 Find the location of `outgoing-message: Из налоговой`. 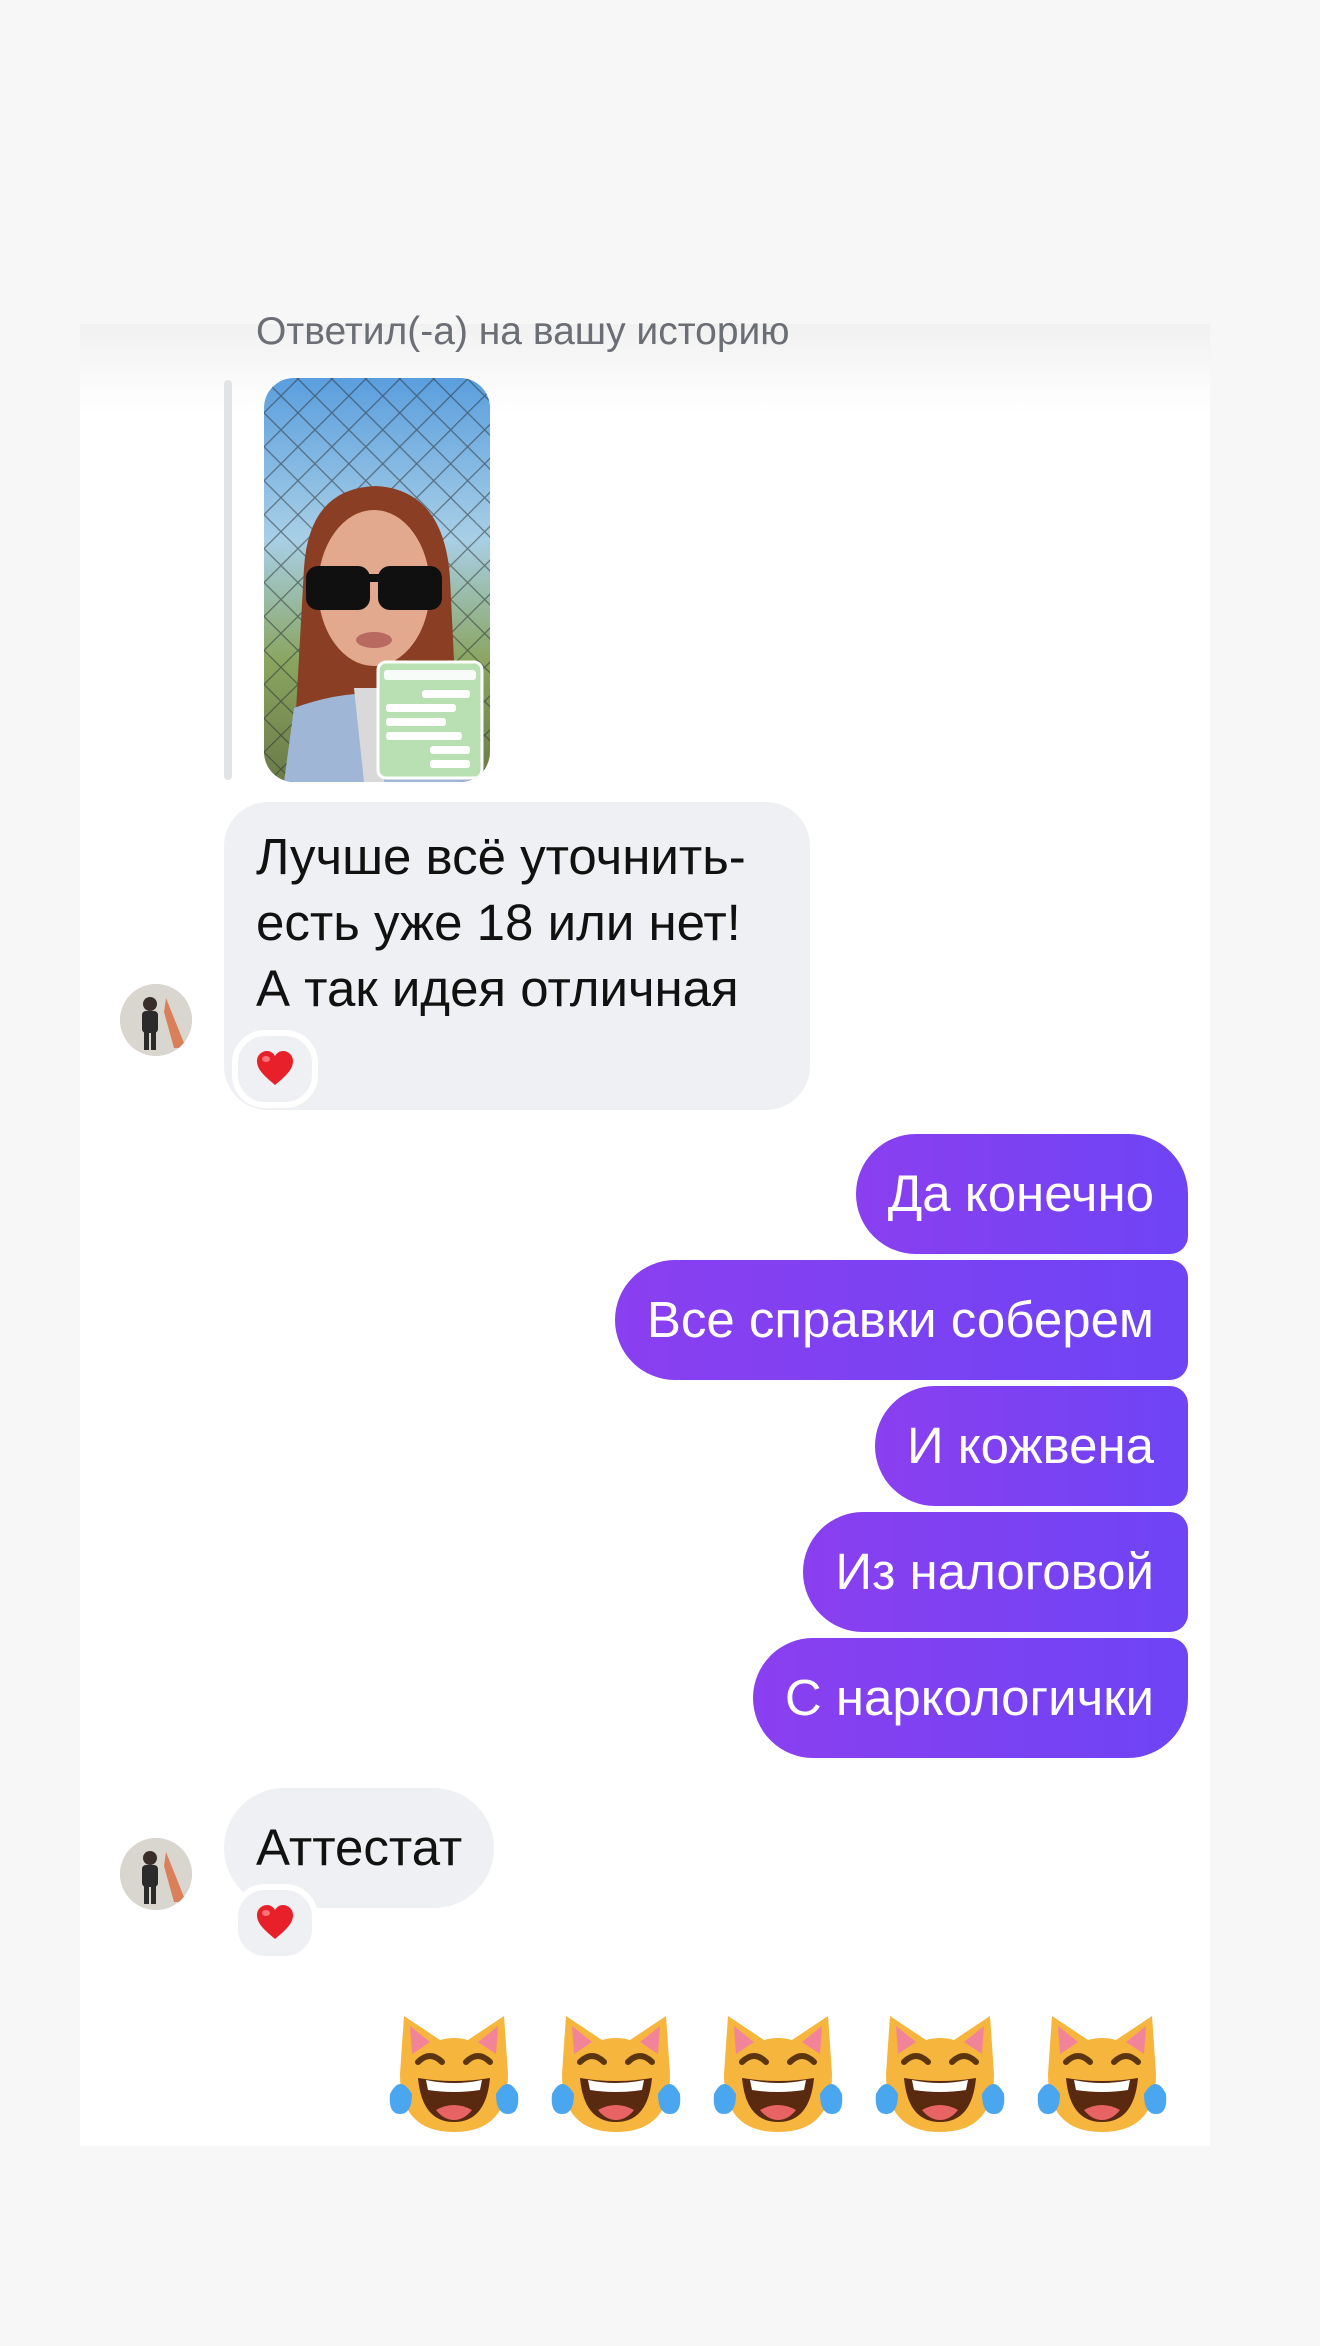

outgoing-message: Из налоговой is located at coordinates (995, 1572).